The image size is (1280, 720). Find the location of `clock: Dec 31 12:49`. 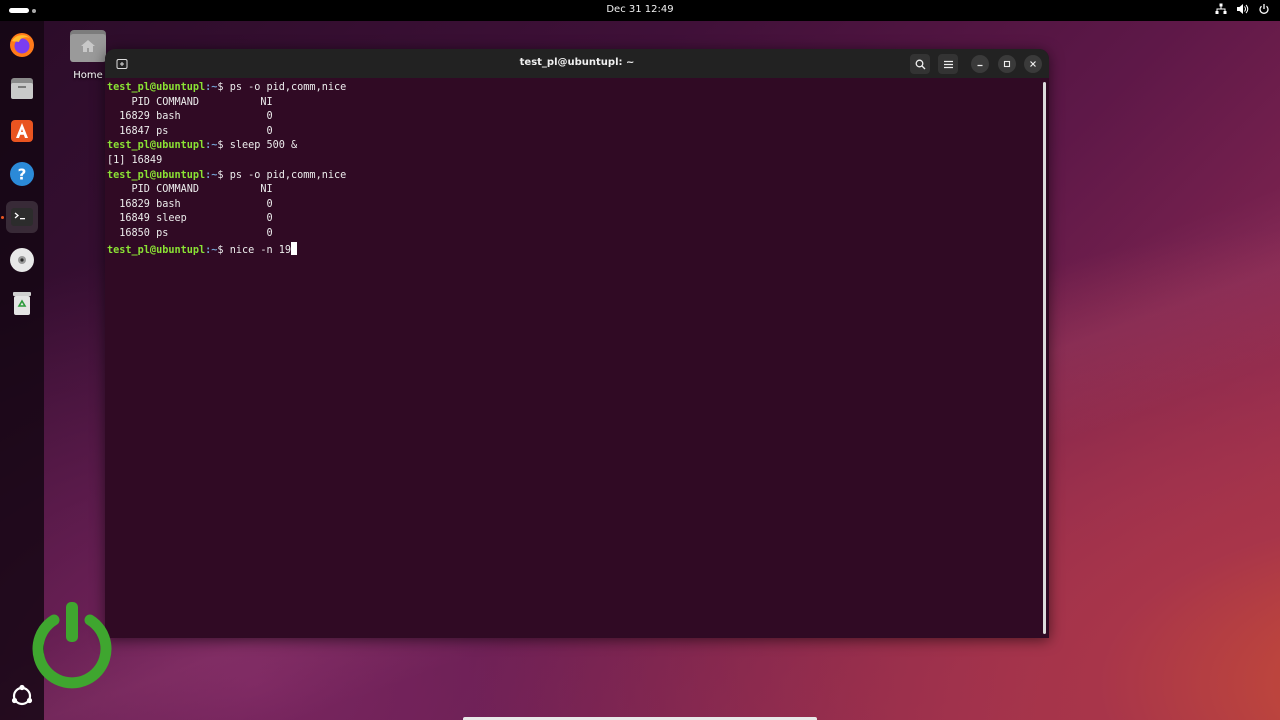

clock: Dec 31 12:49 is located at coordinates (640, 9).